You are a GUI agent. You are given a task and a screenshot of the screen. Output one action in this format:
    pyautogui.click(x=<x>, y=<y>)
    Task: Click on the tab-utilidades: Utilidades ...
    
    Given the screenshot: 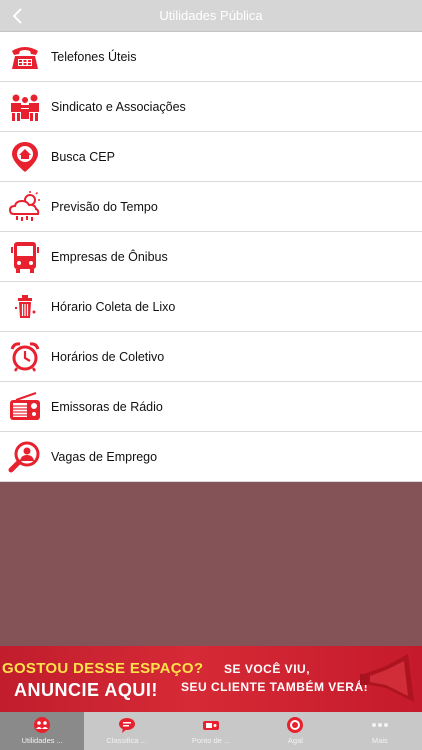 What is the action you would take?
    pyautogui.click(x=42, y=731)
    